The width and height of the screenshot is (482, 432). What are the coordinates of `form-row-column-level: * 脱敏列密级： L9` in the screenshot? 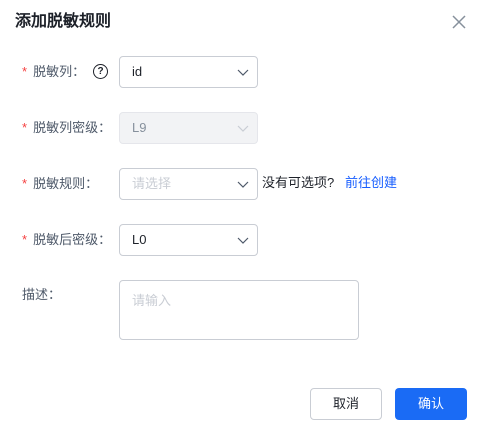 It's located at (241, 128).